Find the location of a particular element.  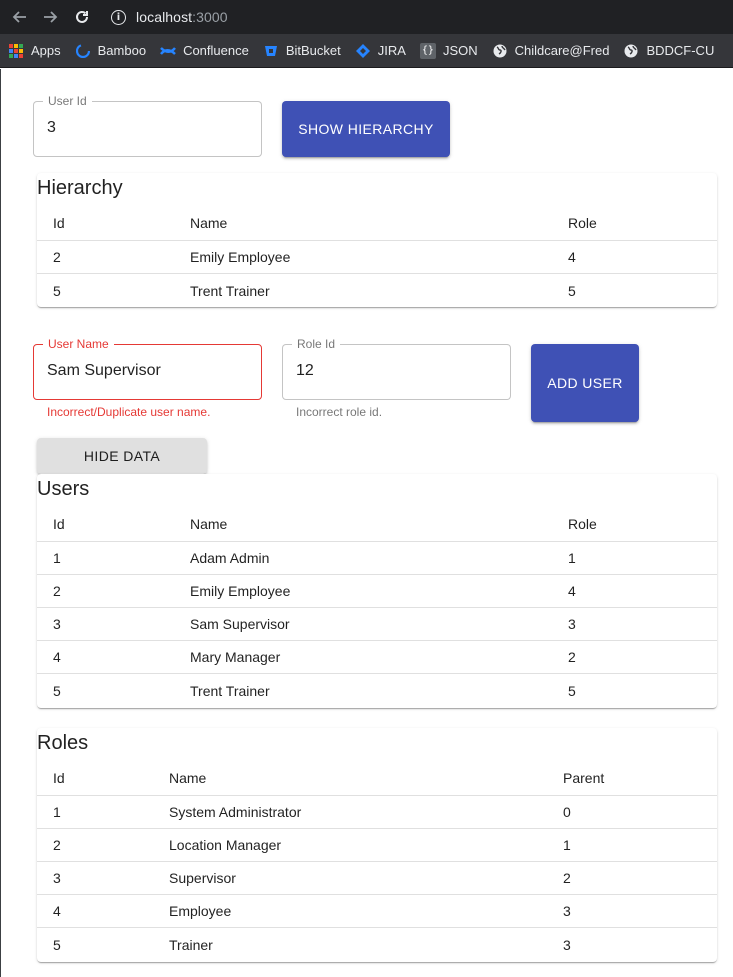

bookmark-bamboo: Bamboo is located at coordinates (109, 51).